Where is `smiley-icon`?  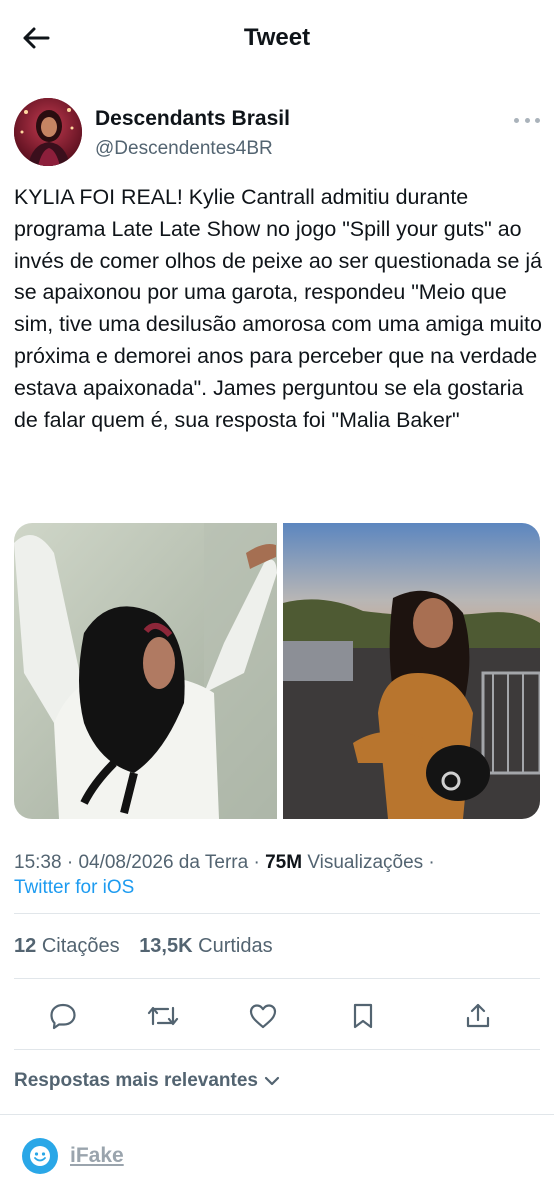
smiley-icon is located at coordinates (40, 1156).